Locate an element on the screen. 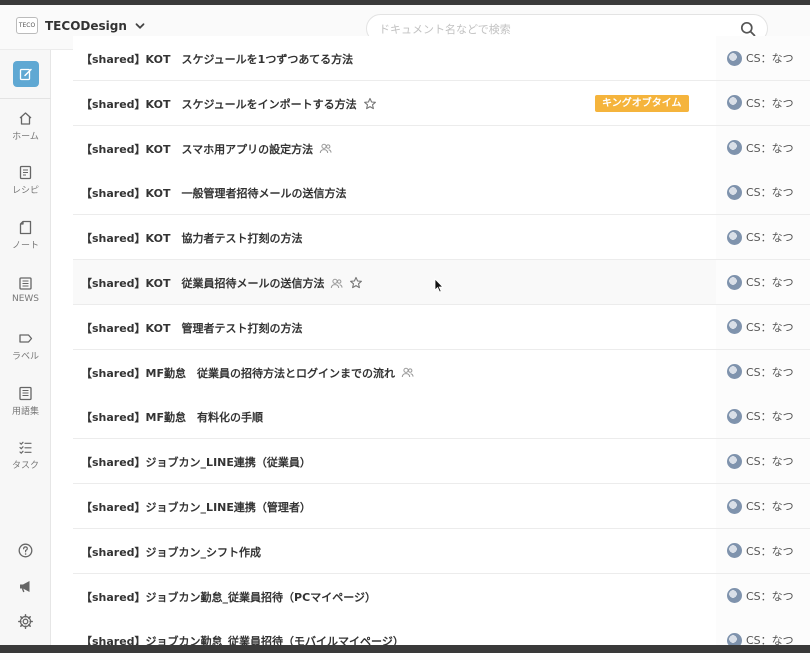  sidebar: ホーム レシピ ノート NEWS ラベル 用語集 タスク is located at coordinates (25, 347).